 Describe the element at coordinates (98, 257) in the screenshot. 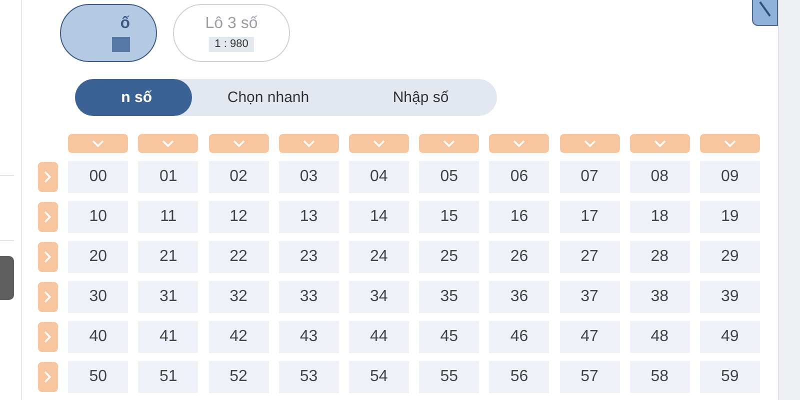

I see `number-option: 20` at that location.